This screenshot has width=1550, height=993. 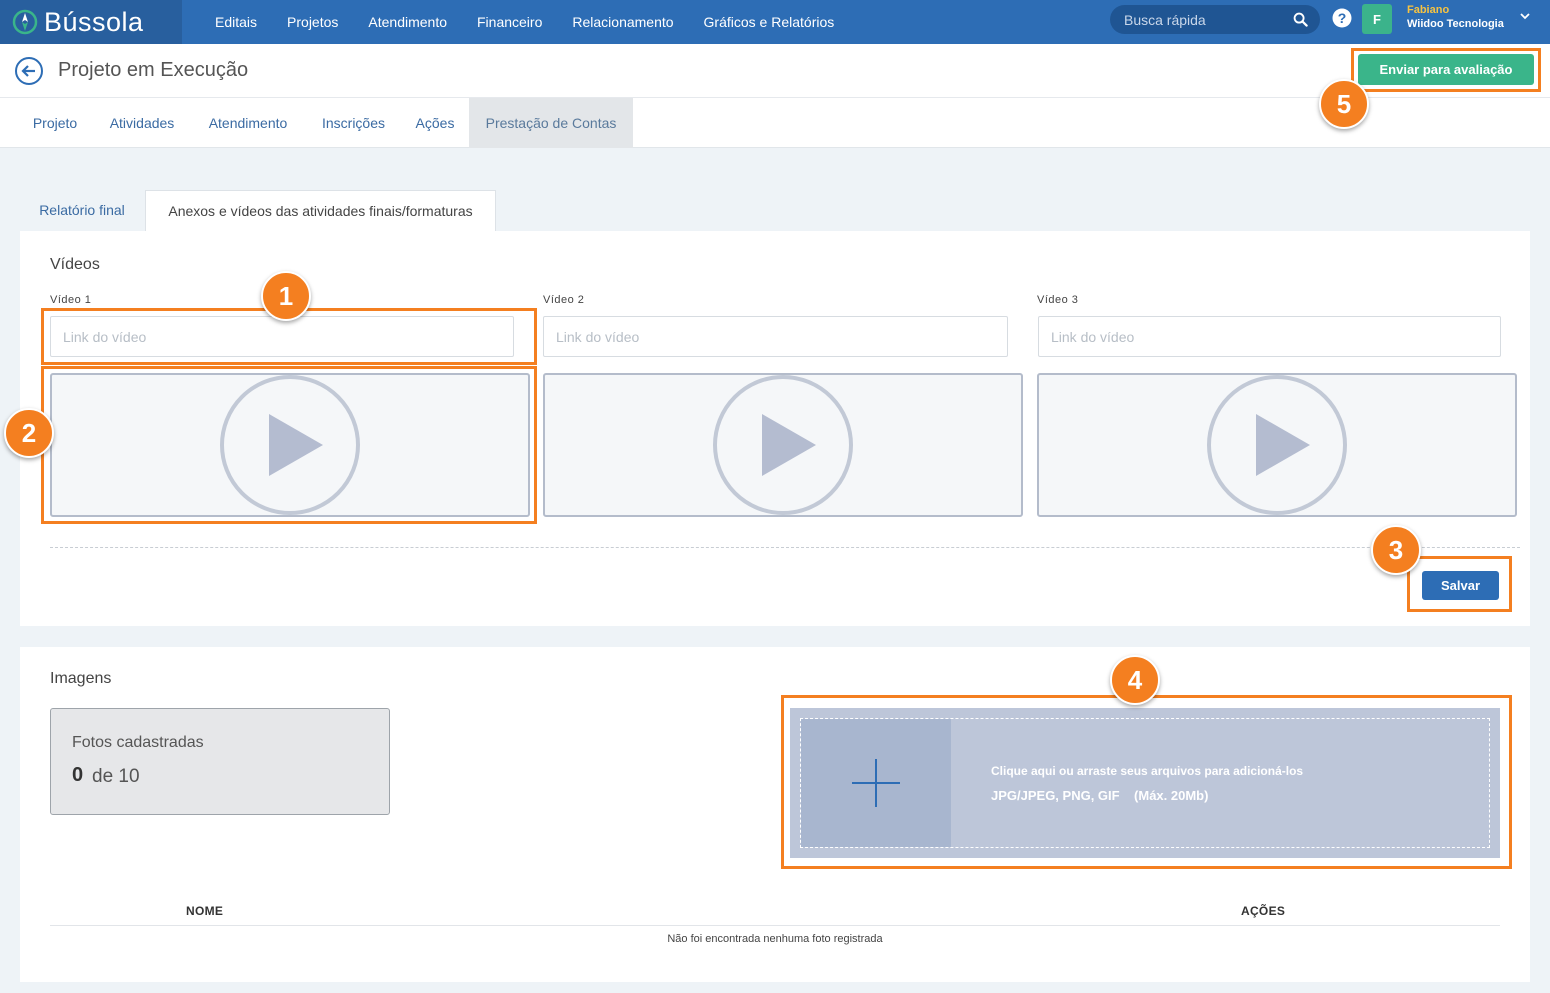 What do you see at coordinates (622, 22) in the screenshot?
I see `nav-item-relacionamento: Relacionamento` at bounding box center [622, 22].